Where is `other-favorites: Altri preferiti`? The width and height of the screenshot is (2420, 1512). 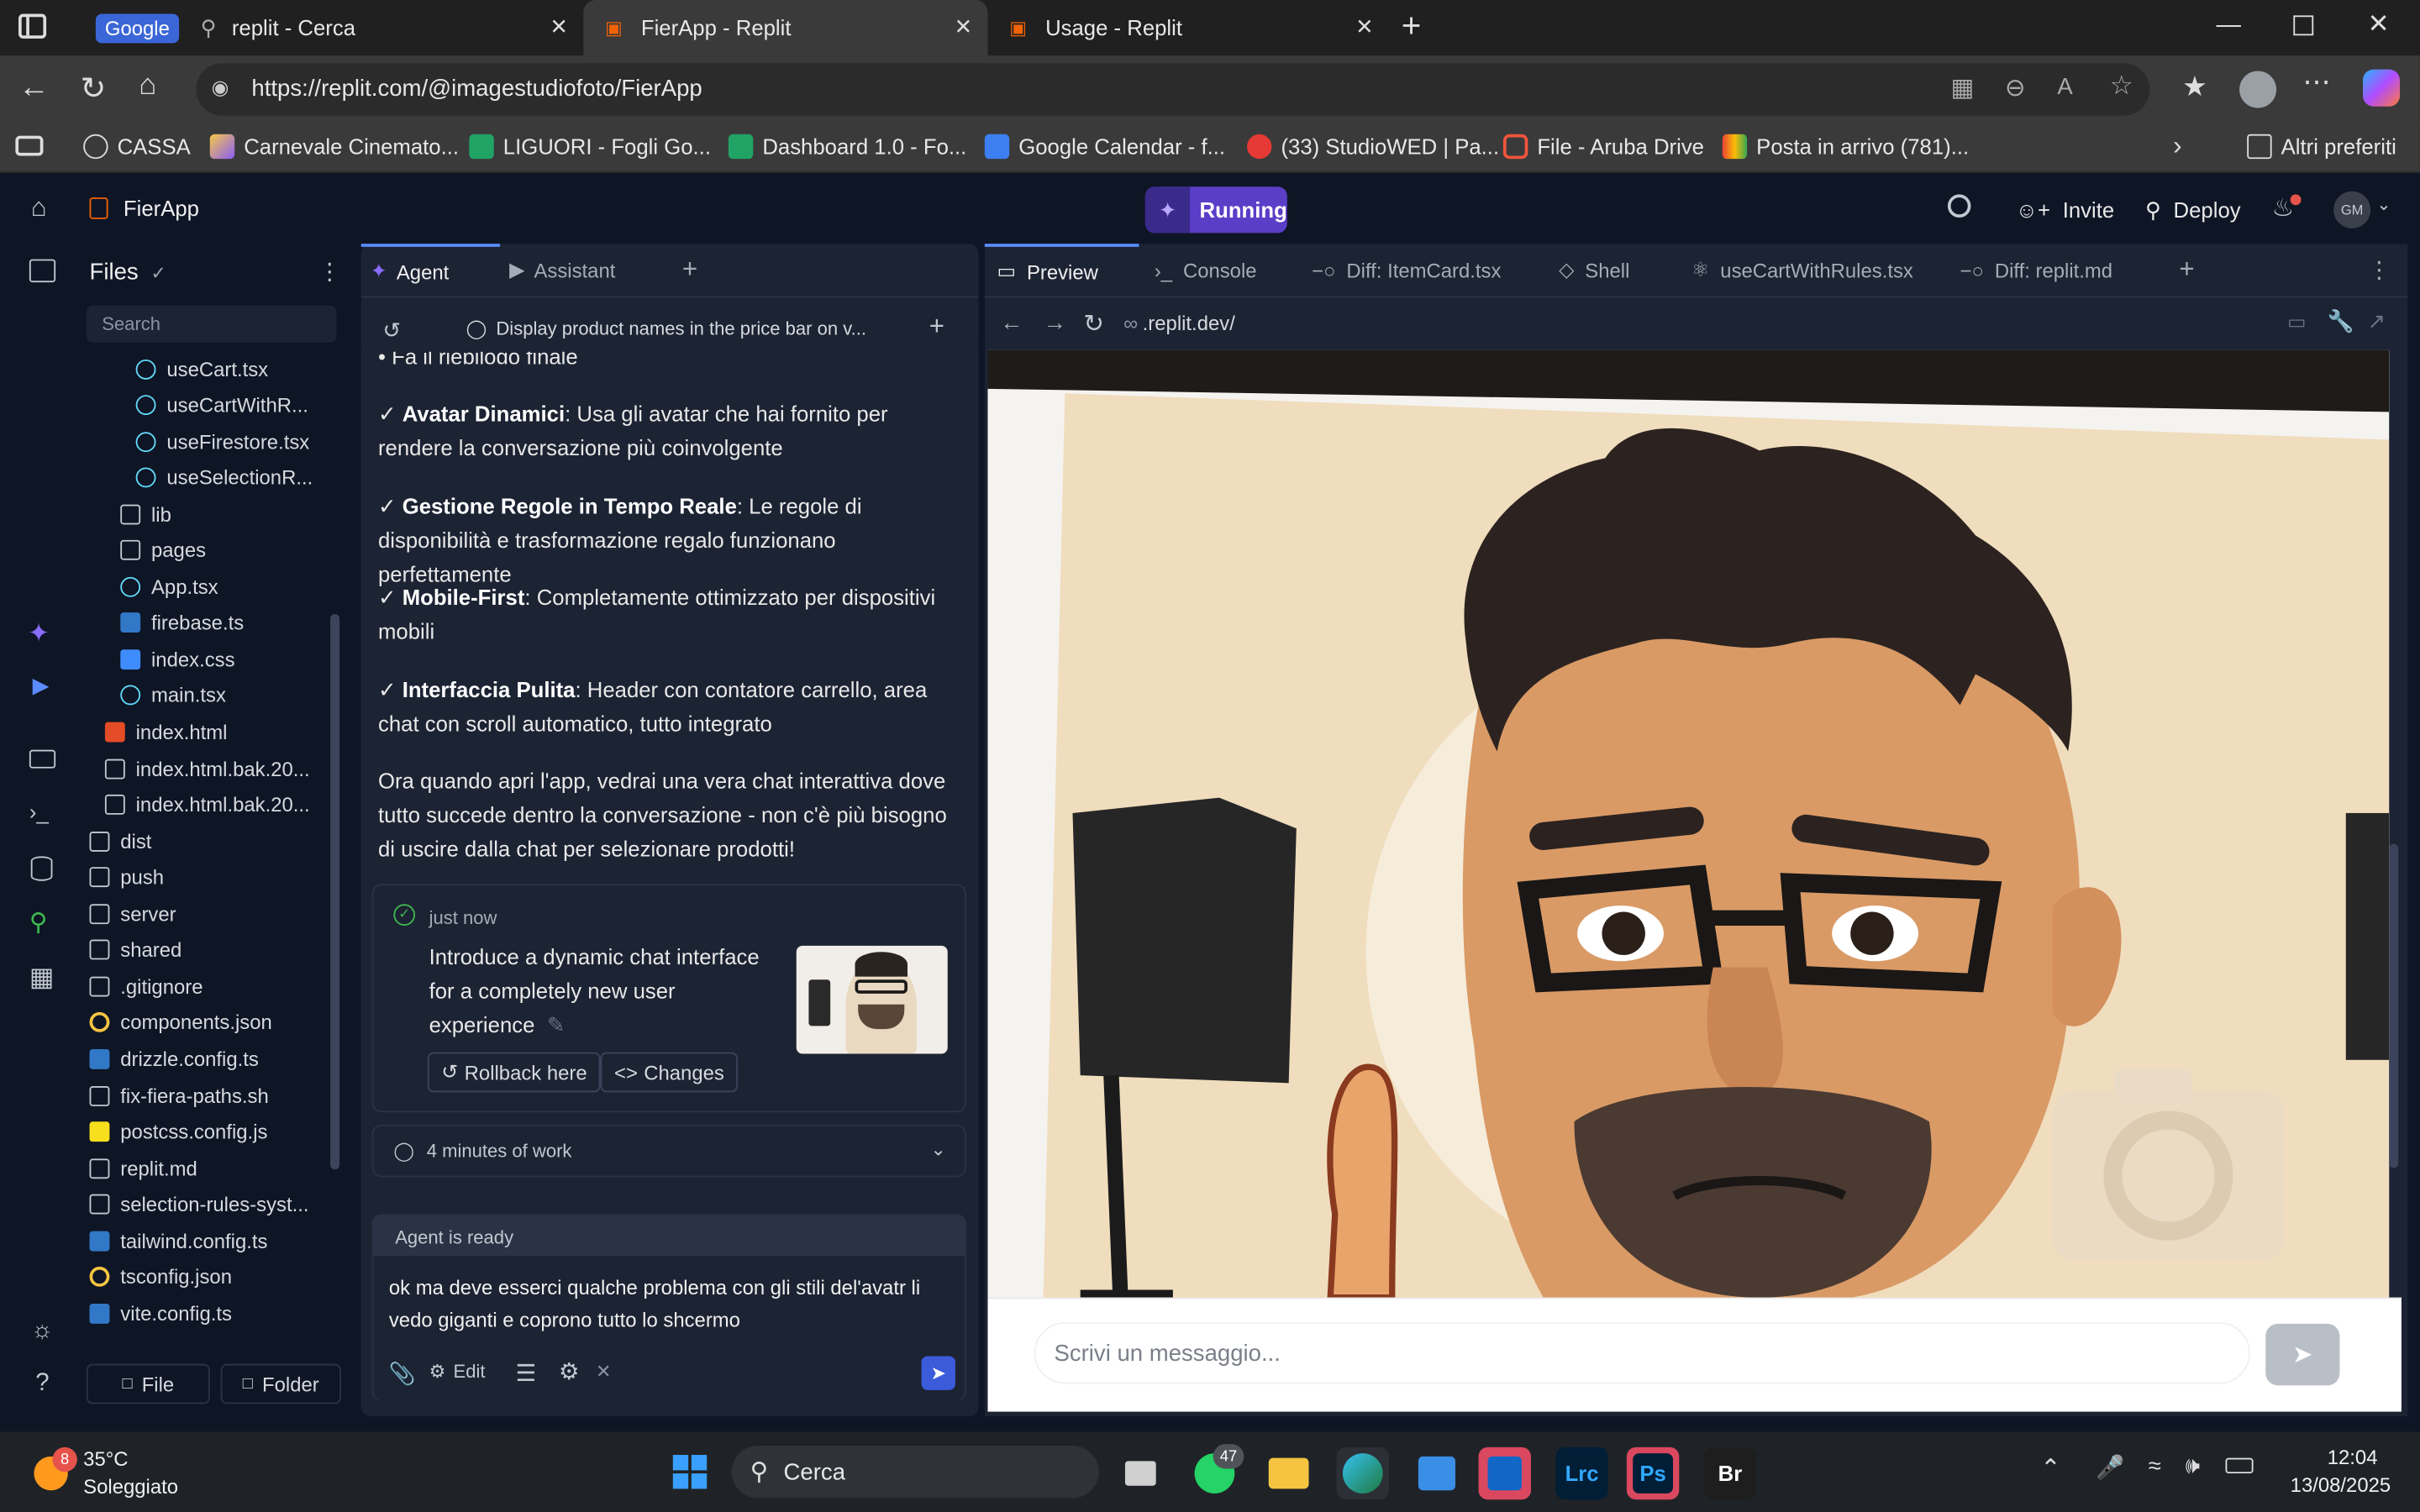
other-favorites: Altri preferiti is located at coordinates (2322, 147).